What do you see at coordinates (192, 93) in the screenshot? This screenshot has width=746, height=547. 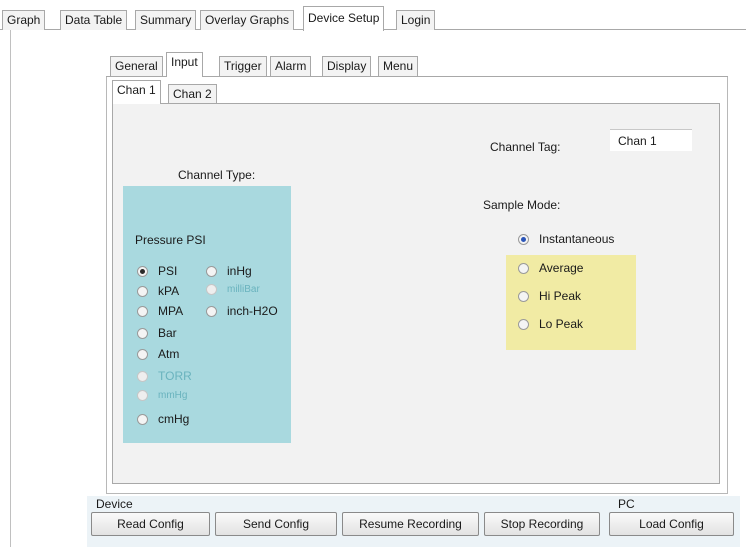 I see `tab-chan-2: Chan 2` at bounding box center [192, 93].